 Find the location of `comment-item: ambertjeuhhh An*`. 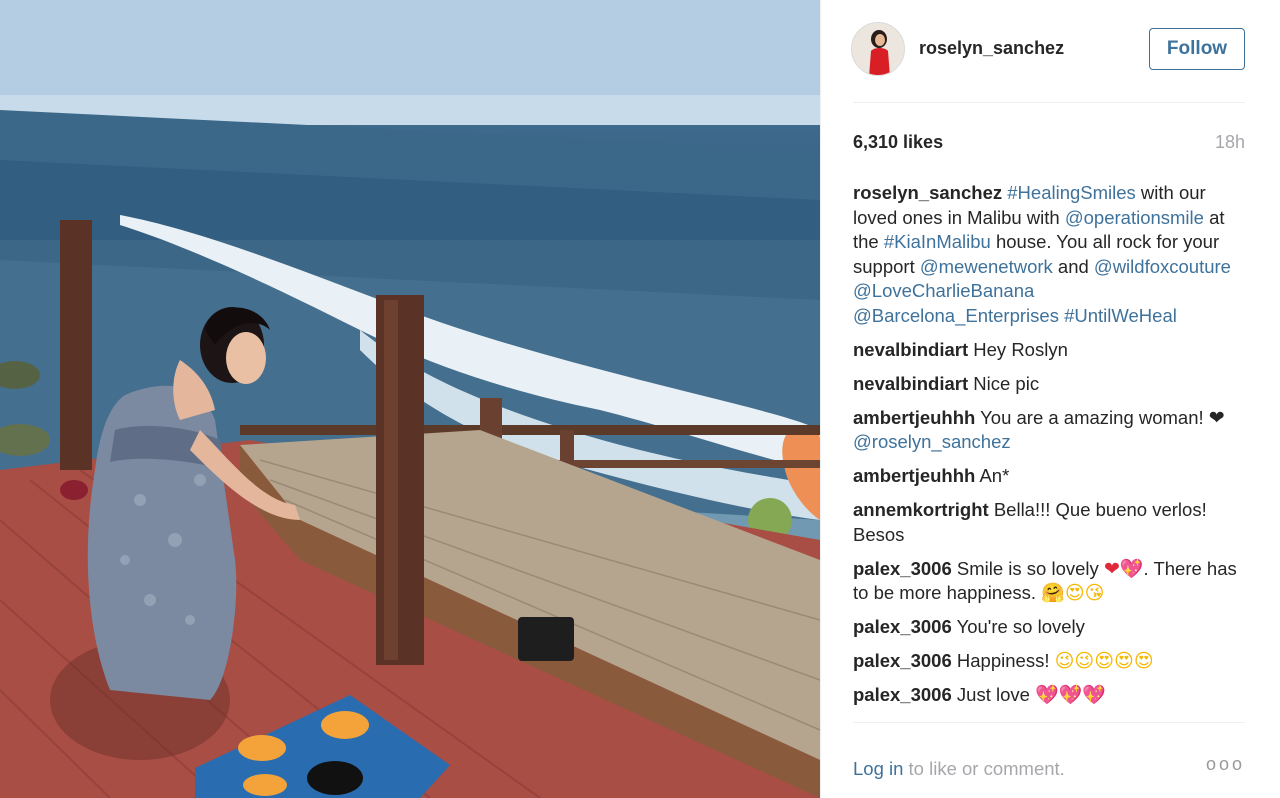

comment-item: ambertjeuhhh An* is located at coordinates (1049, 476).